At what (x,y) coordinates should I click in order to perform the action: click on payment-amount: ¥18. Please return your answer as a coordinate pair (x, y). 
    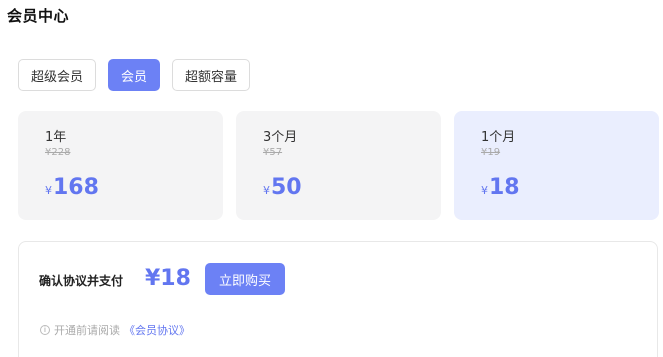
    Looking at the image, I should click on (168, 278).